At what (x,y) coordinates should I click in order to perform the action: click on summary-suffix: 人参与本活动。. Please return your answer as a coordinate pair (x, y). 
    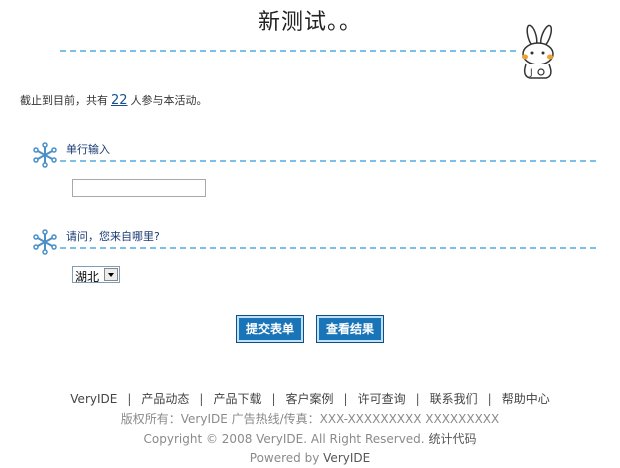
    Looking at the image, I should click on (169, 100).